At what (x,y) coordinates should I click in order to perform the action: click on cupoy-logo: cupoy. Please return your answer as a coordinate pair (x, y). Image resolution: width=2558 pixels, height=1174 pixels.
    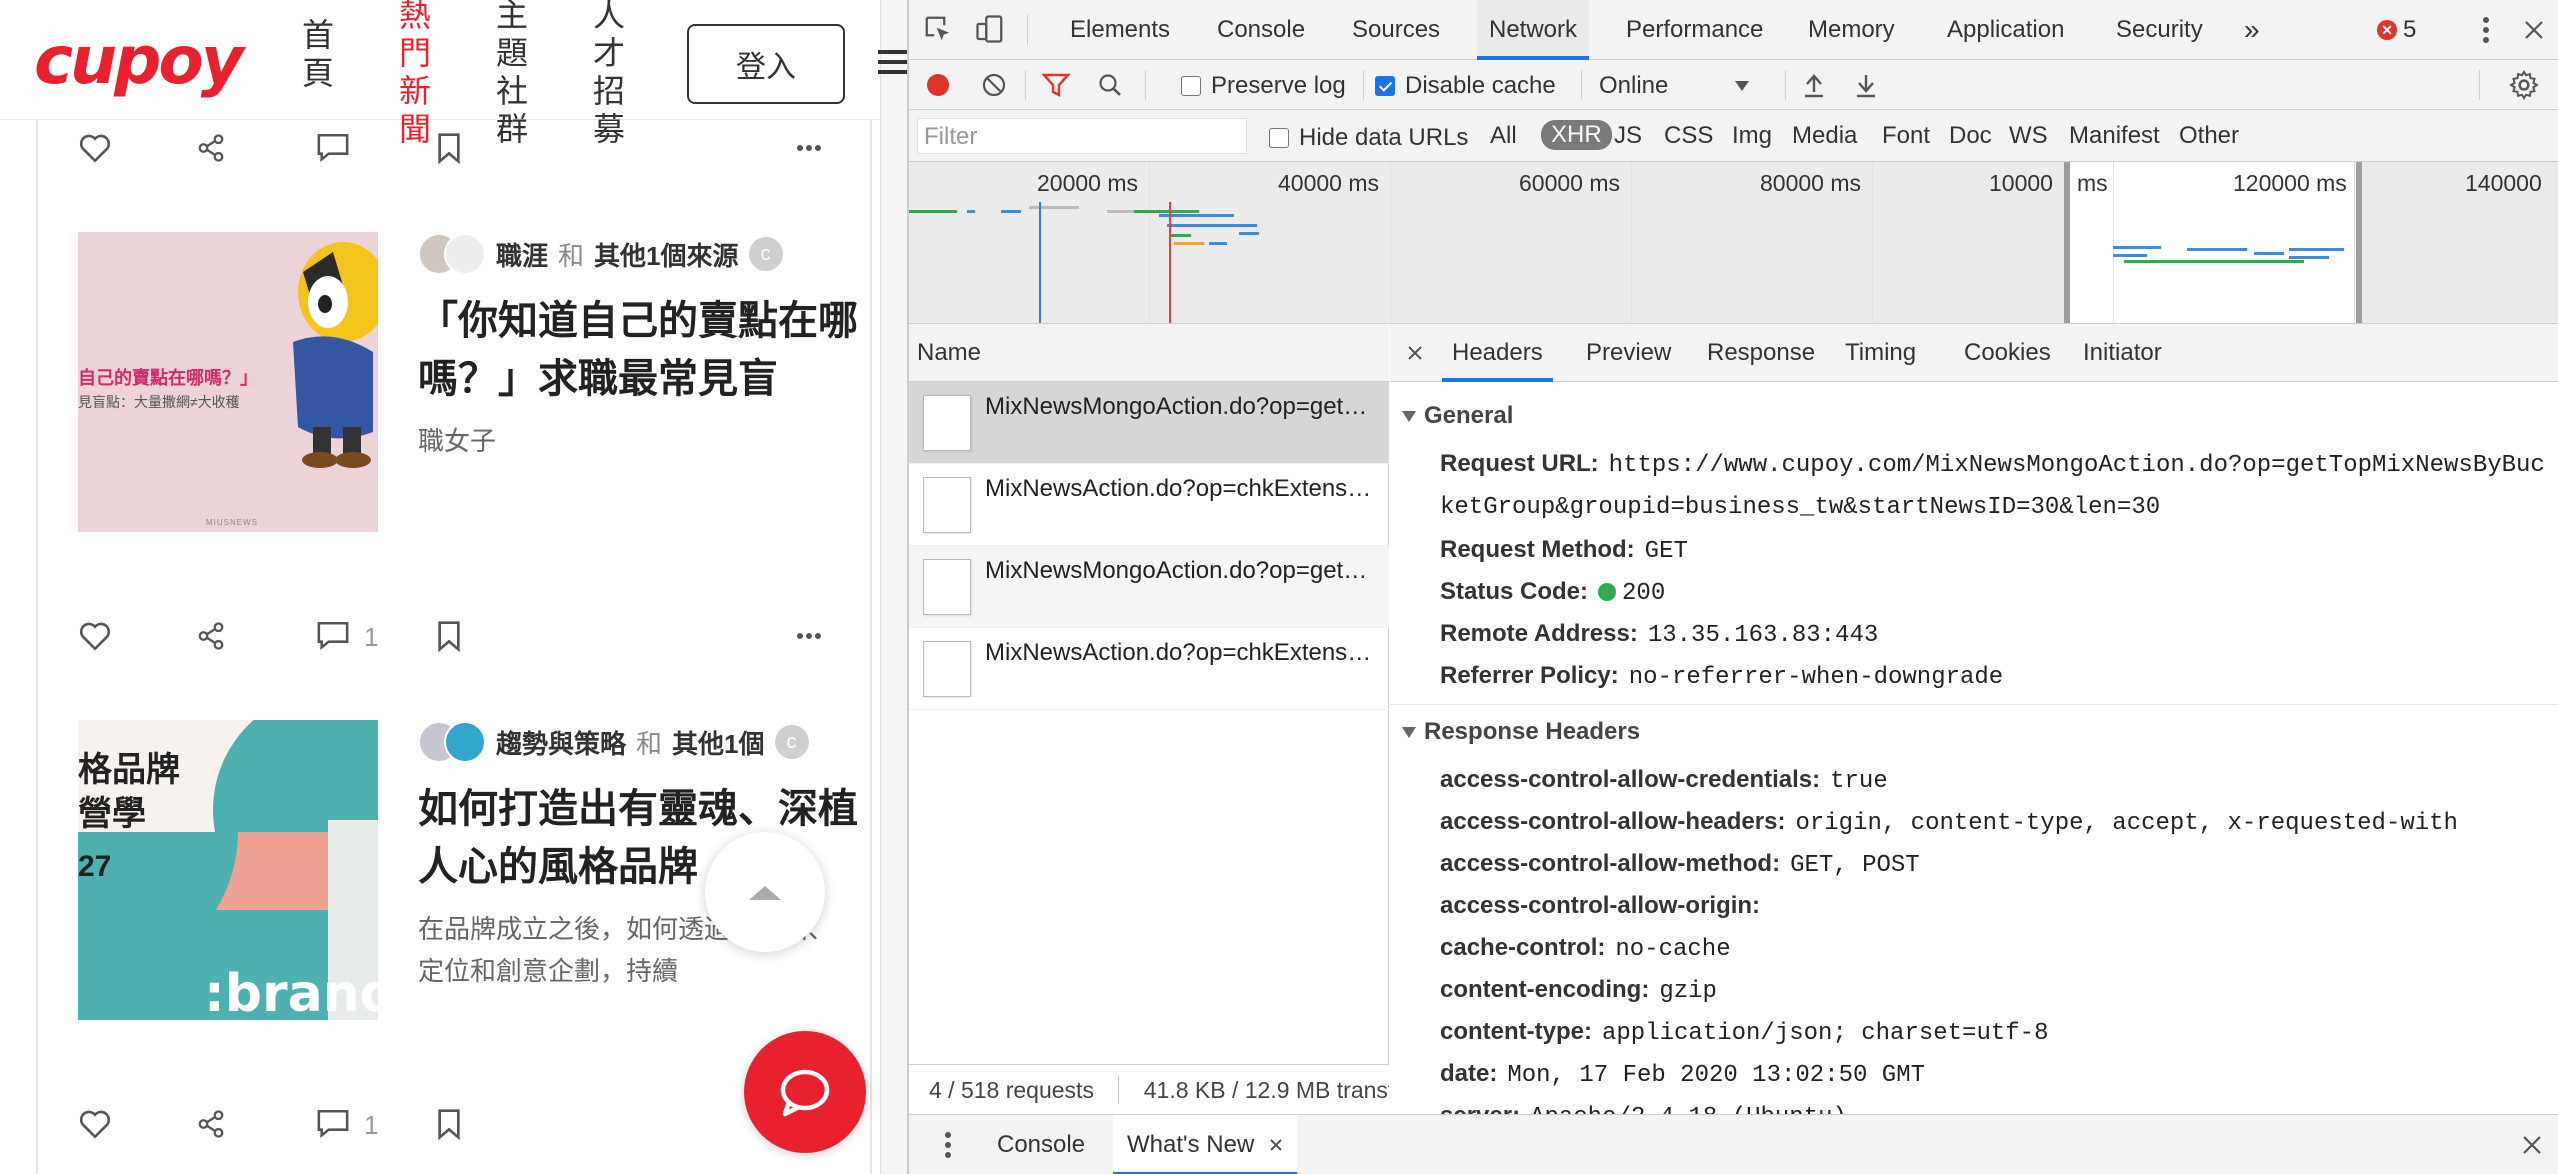
    Looking at the image, I should click on (139, 60).